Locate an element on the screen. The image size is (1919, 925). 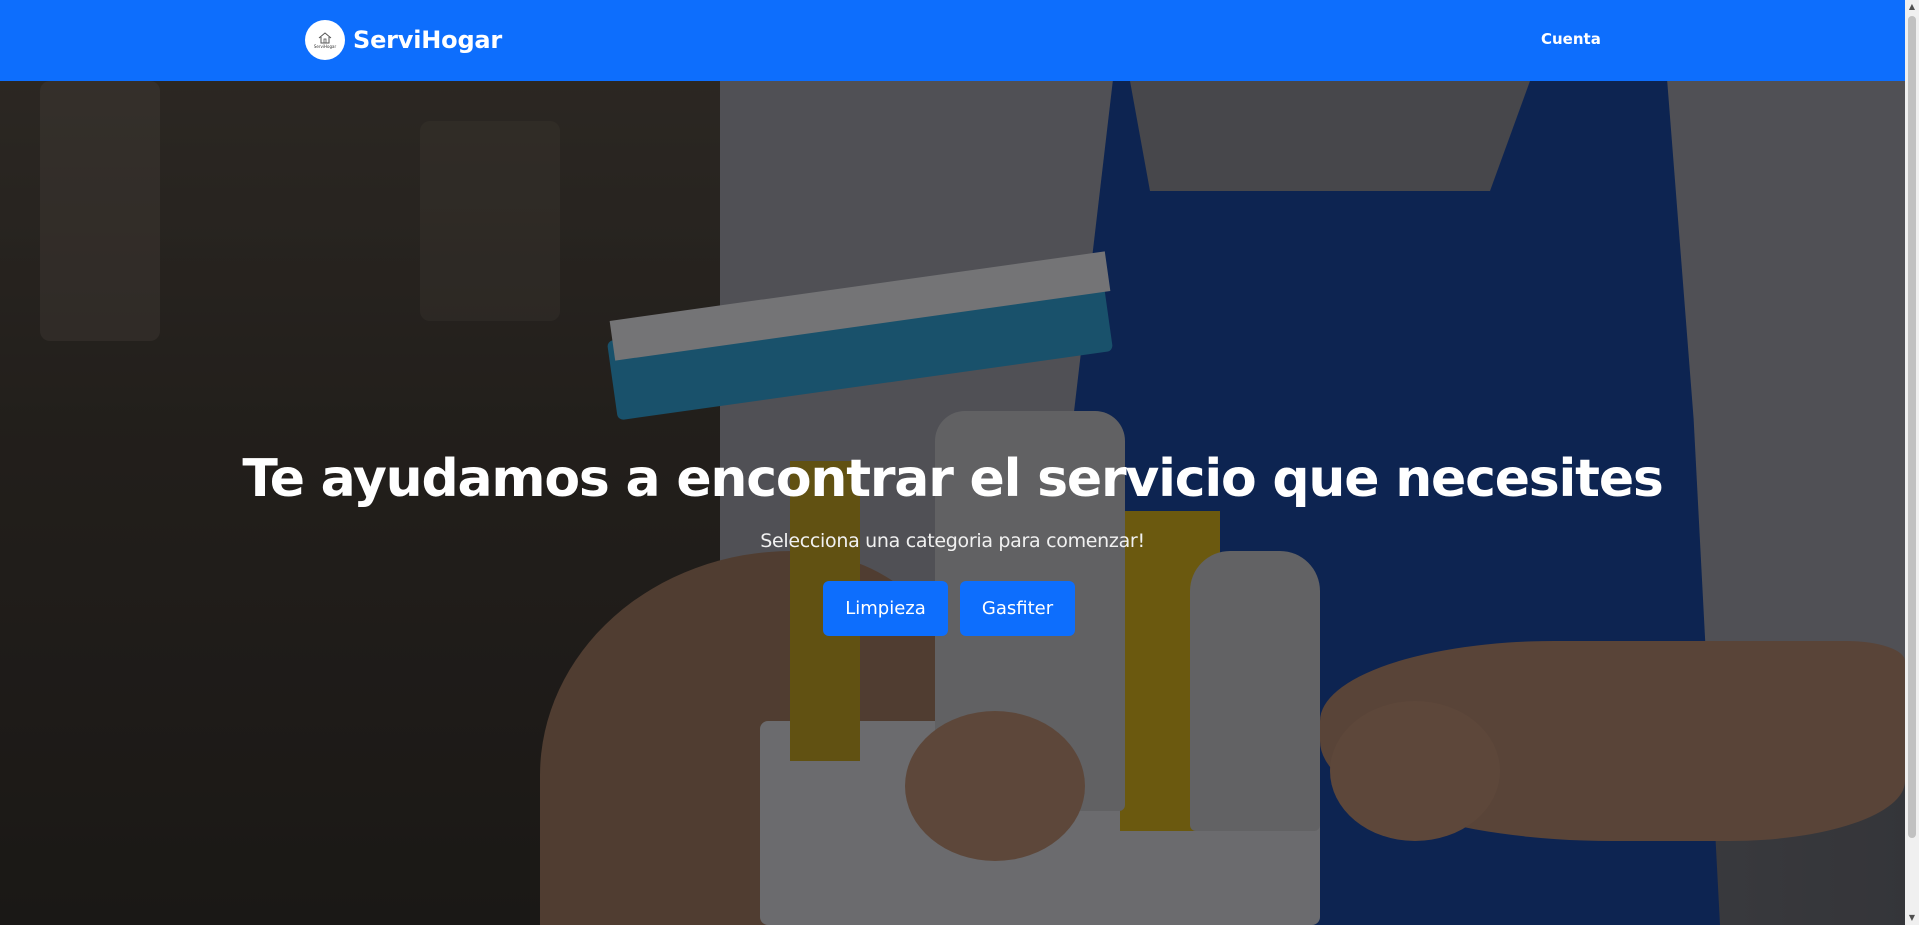
logo-text: ServiHogar is located at coordinates (325, 46).